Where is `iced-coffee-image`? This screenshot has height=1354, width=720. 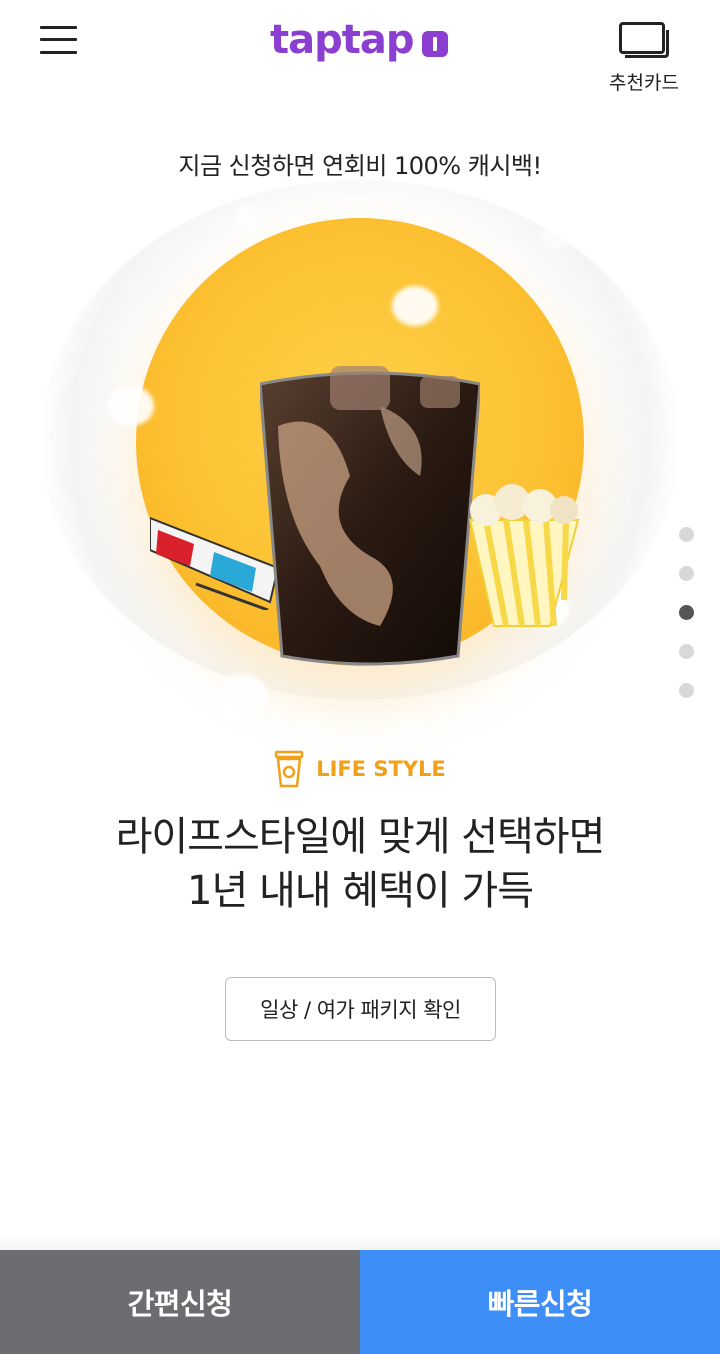 iced-coffee-image is located at coordinates (370, 516).